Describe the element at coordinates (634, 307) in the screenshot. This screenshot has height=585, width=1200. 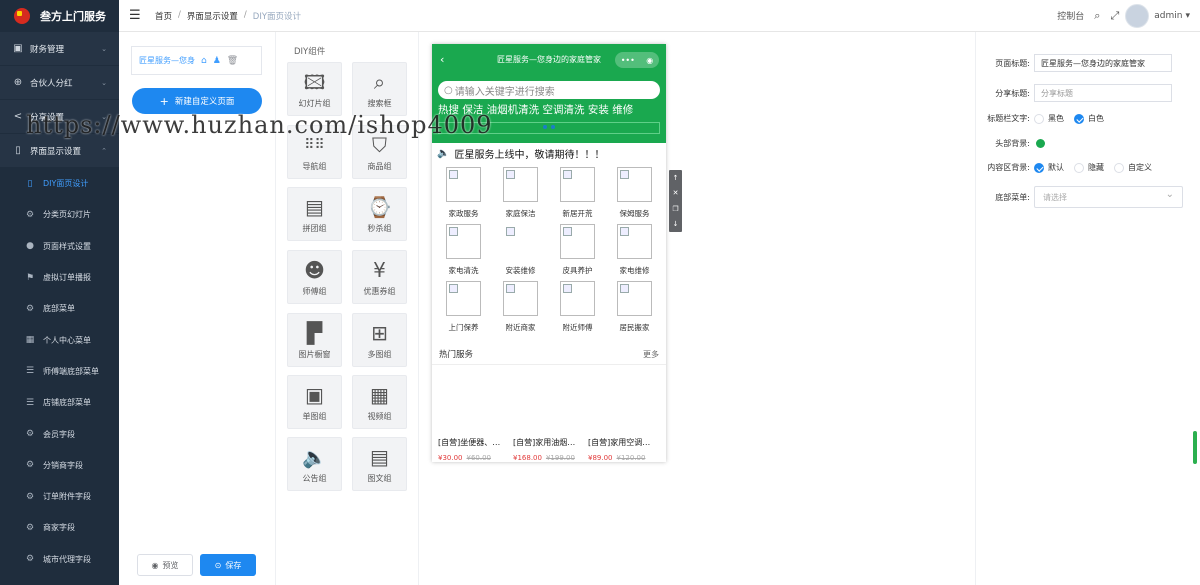
I see `grid-item: 居民搬家` at that location.